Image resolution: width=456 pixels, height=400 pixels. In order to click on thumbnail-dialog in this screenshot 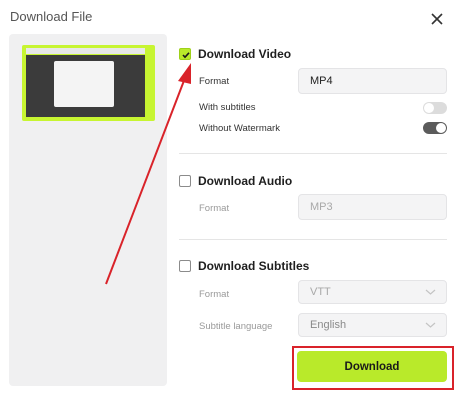, I will do `click(84, 84)`.